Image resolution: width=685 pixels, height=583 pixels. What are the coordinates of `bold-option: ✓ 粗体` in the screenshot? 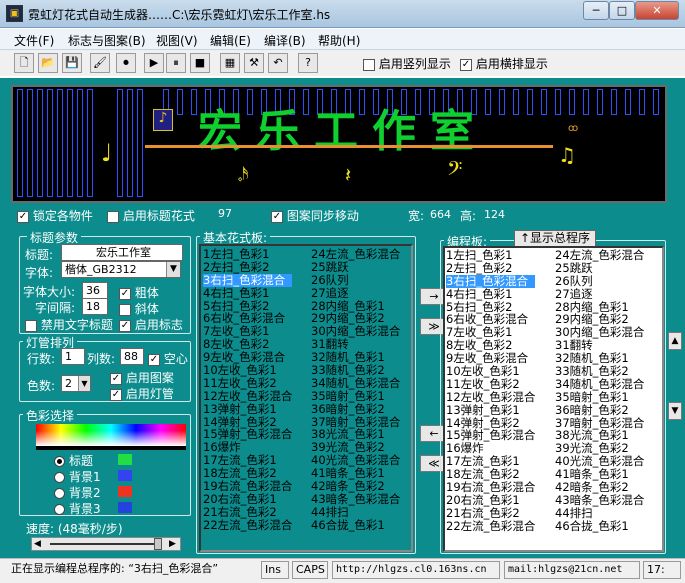 It's located at (139, 292).